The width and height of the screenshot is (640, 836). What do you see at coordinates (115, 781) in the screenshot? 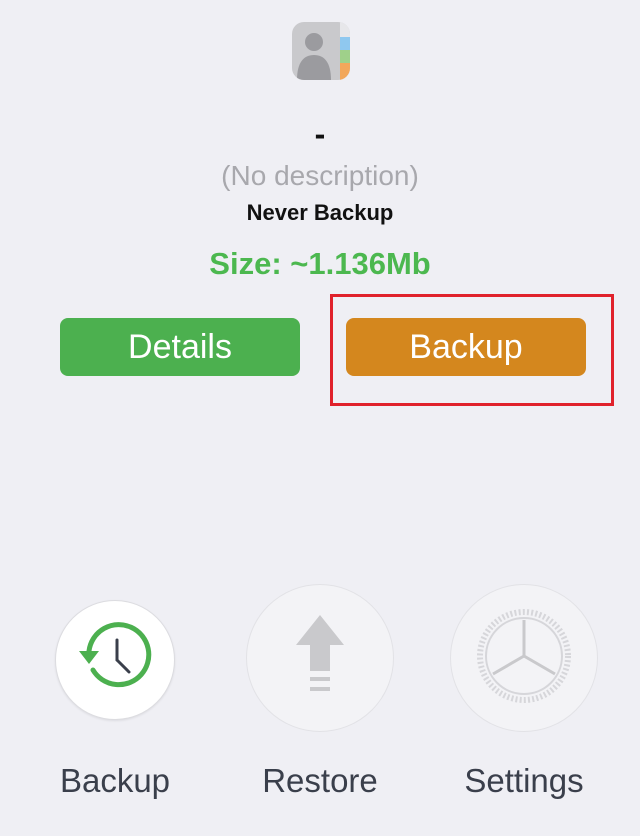
I see `tab-backup-label: Backup` at bounding box center [115, 781].